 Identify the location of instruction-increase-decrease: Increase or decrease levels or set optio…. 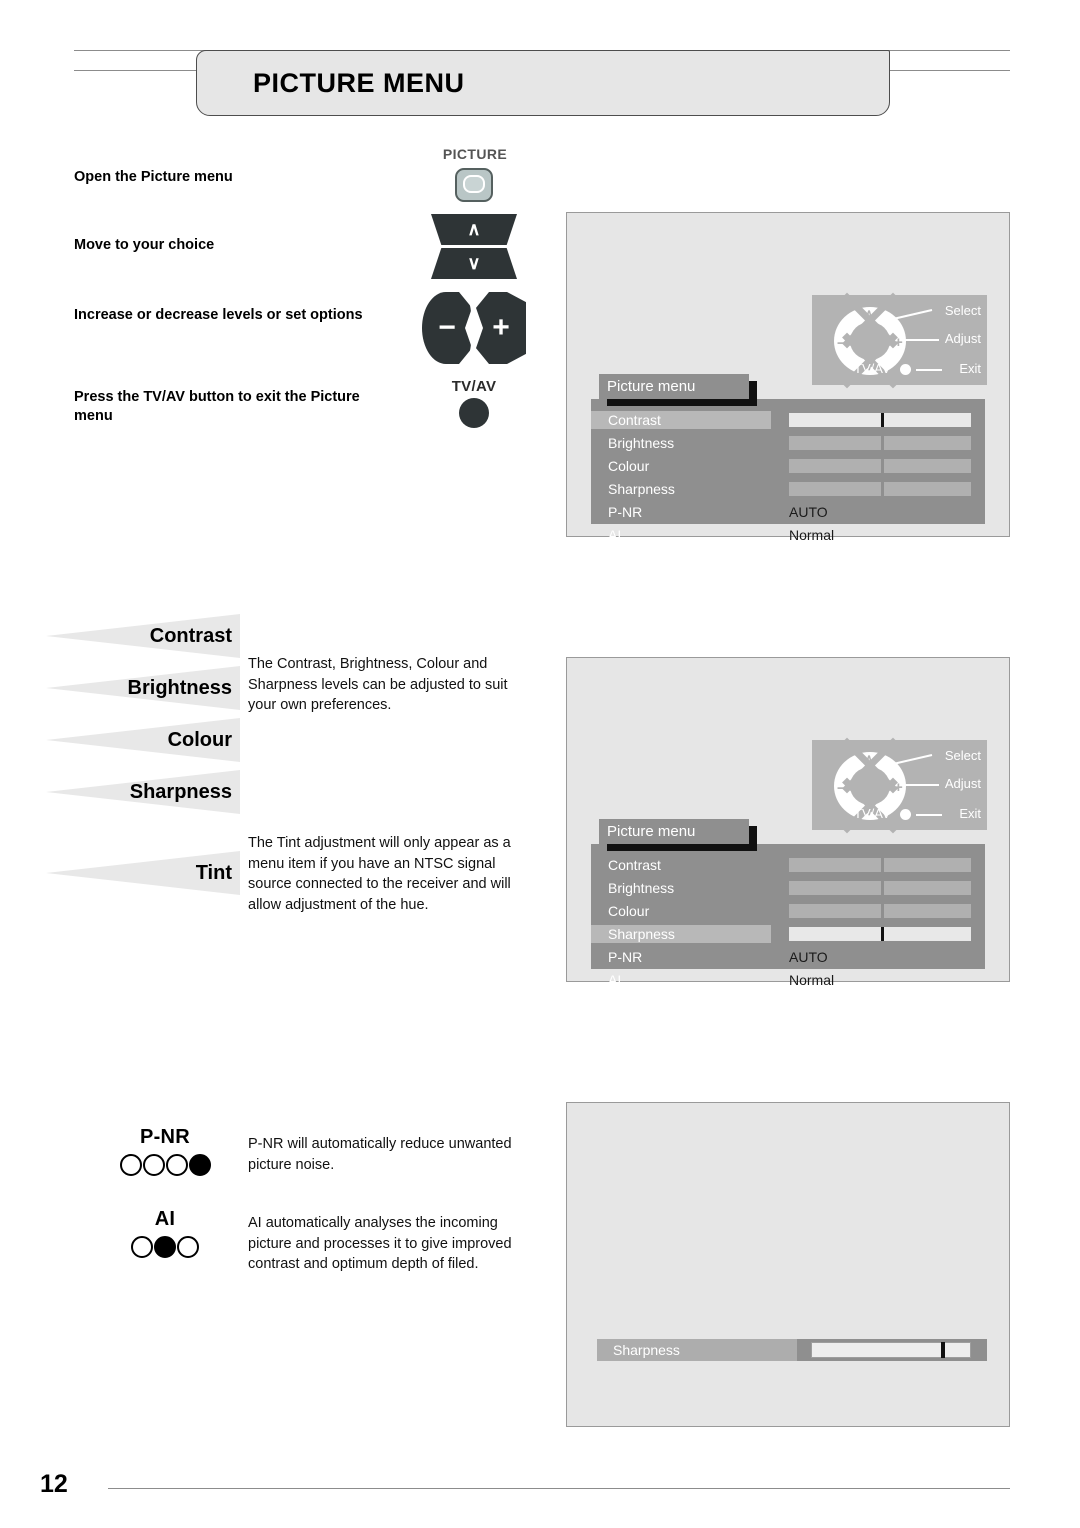
(218, 315).